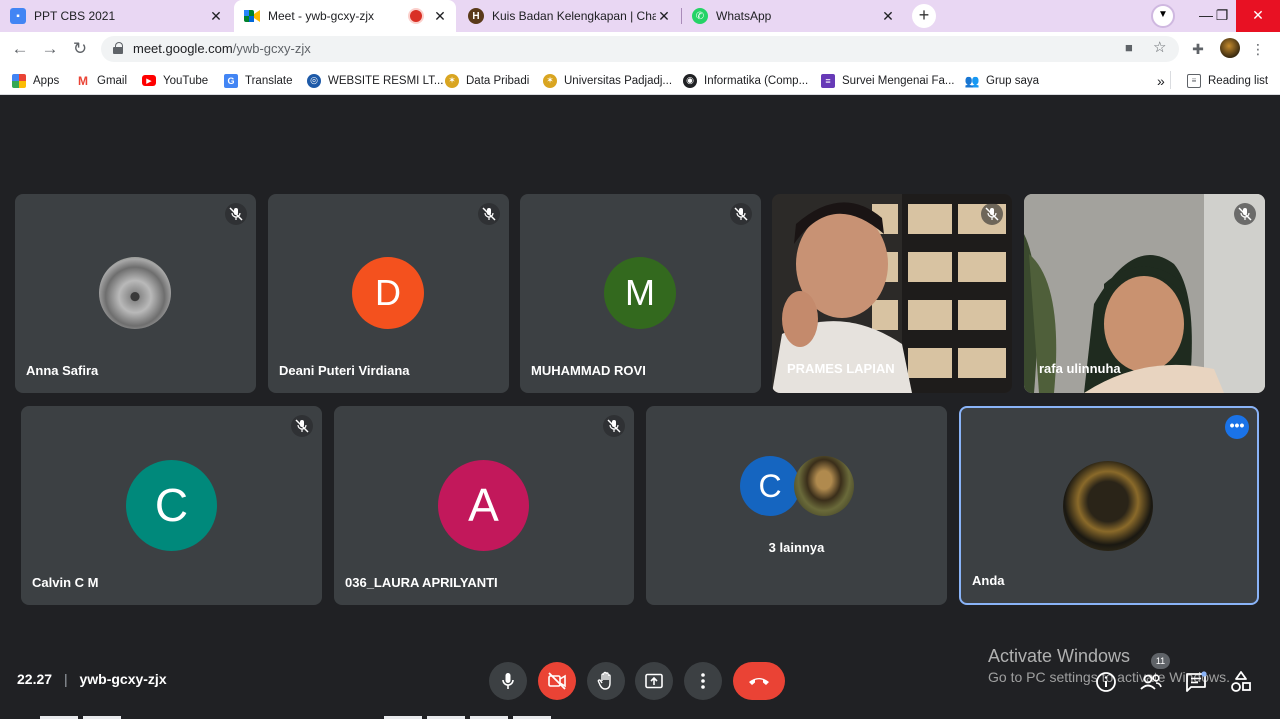 This screenshot has width=1280, height=719. I want to click on camera-off-button, so click(557, 681).